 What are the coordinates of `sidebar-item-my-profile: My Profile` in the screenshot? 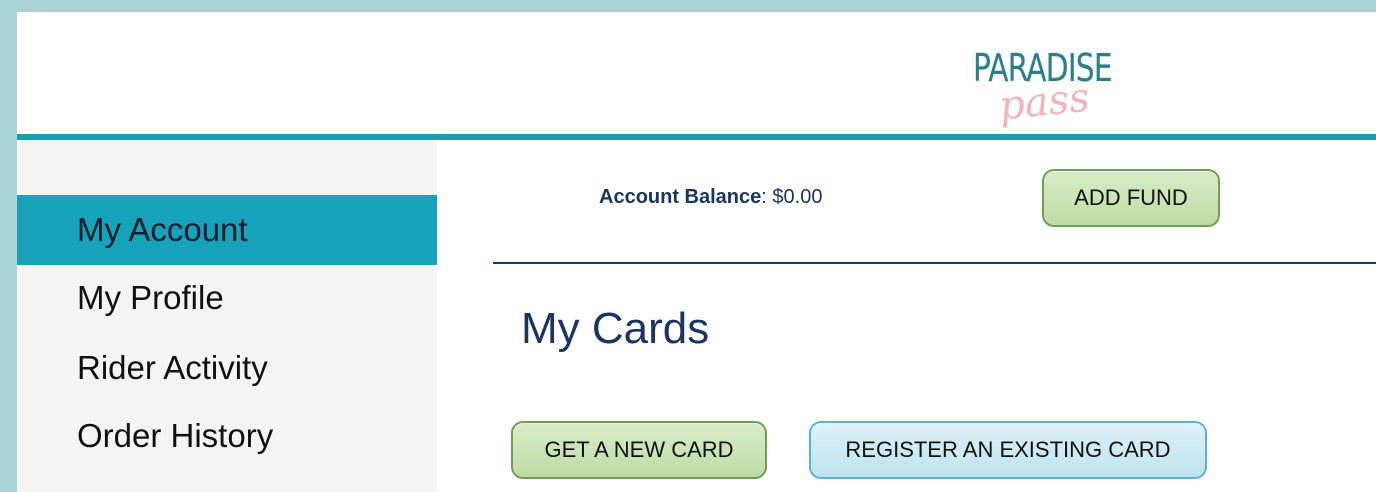 It's located at (227, 298).